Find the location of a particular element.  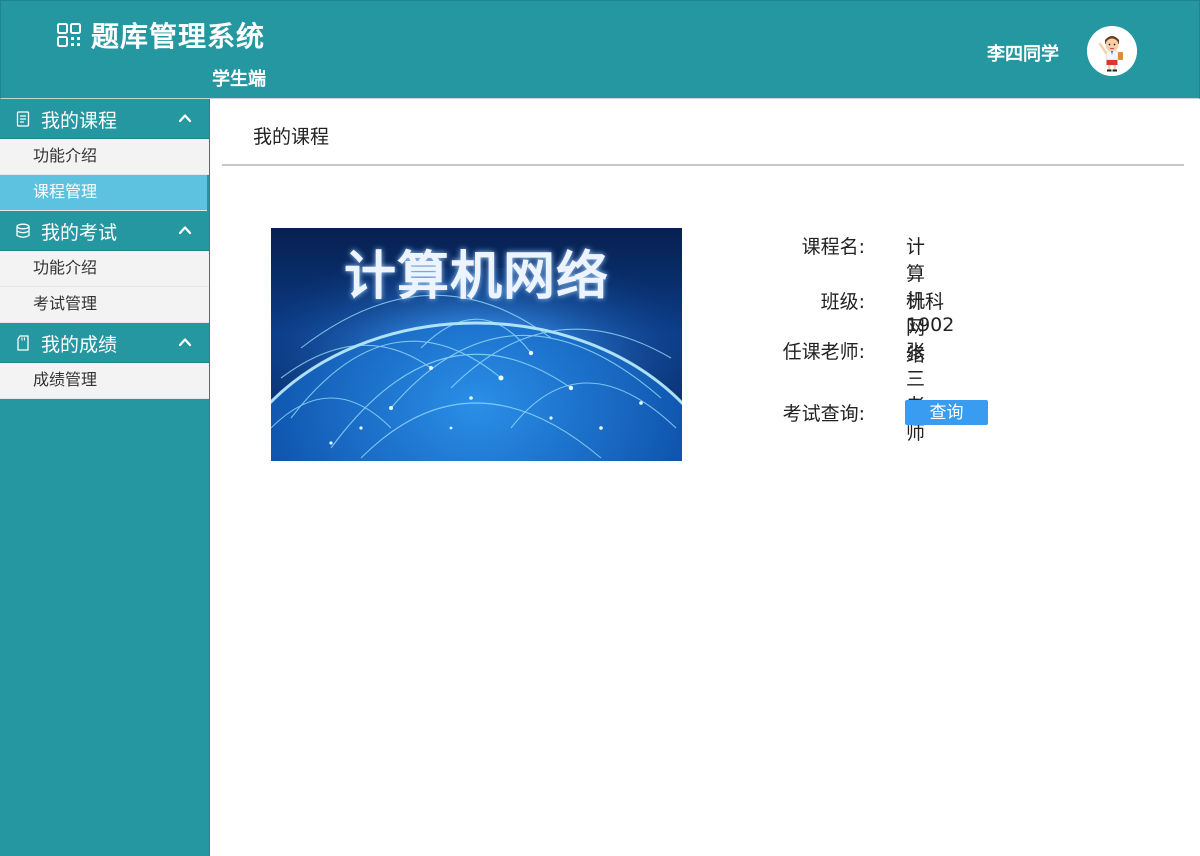

teacher-label: 任课老师: is located at coordinates (823, 352).